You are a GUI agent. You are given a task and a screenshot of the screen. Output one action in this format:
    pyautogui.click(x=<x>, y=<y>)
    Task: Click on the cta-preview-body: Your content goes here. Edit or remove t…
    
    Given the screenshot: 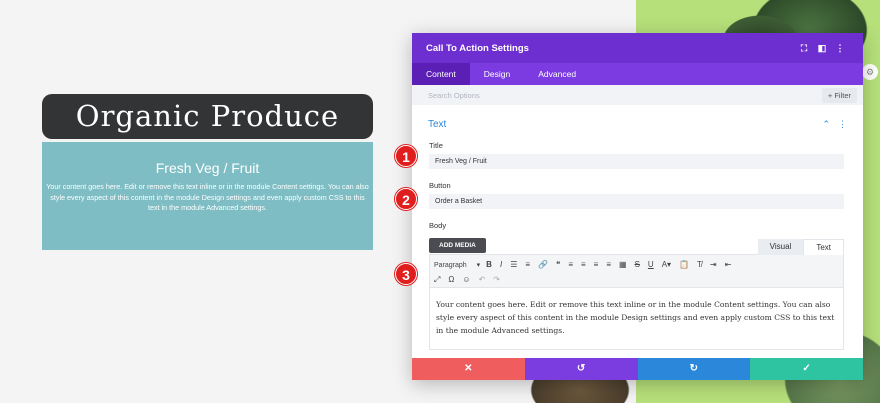 What is the action you would take?
    pyautogui.click(x=207, y=197)
    